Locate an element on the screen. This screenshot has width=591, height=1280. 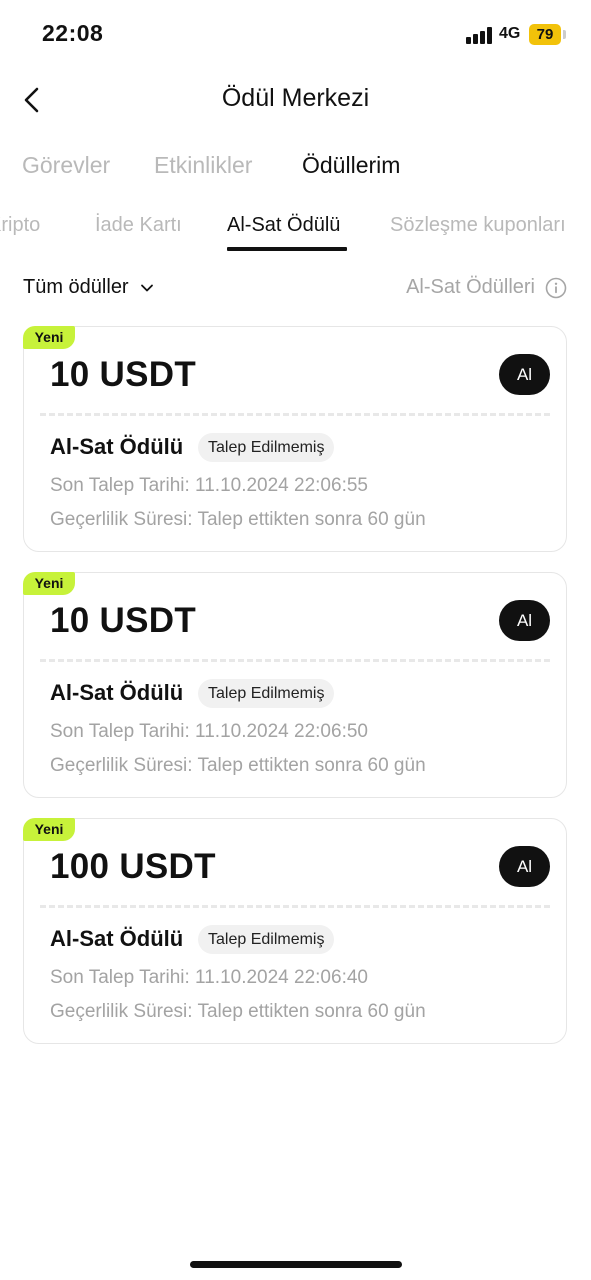
rewards-info-label: Al-Sat Ödülleri is located at coordinates (470, 287).